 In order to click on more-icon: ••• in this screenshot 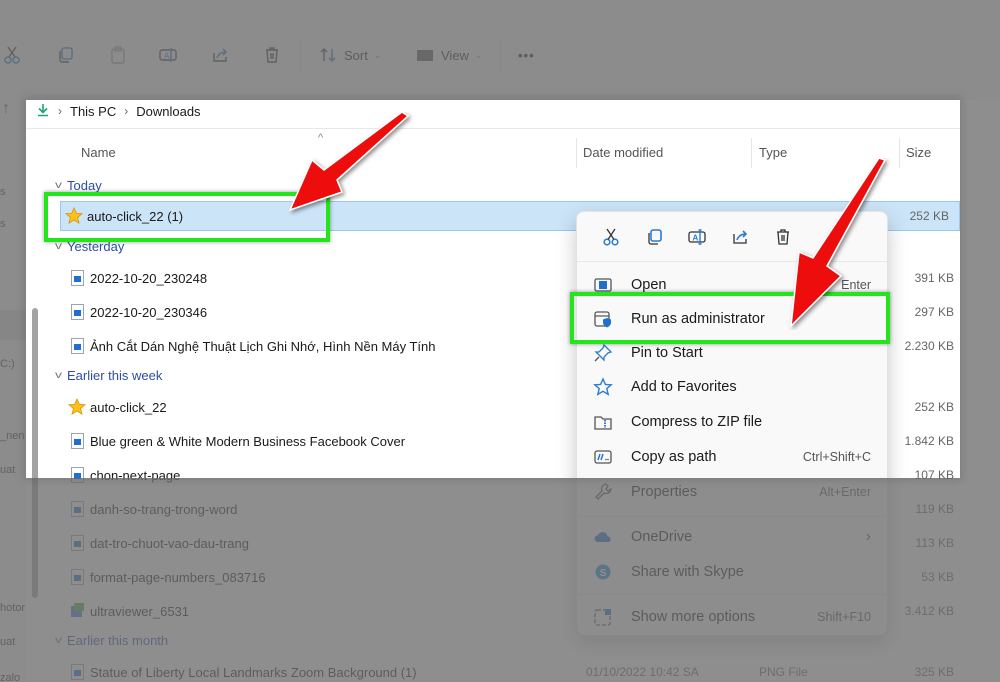, I will do `click(526, 55)`.